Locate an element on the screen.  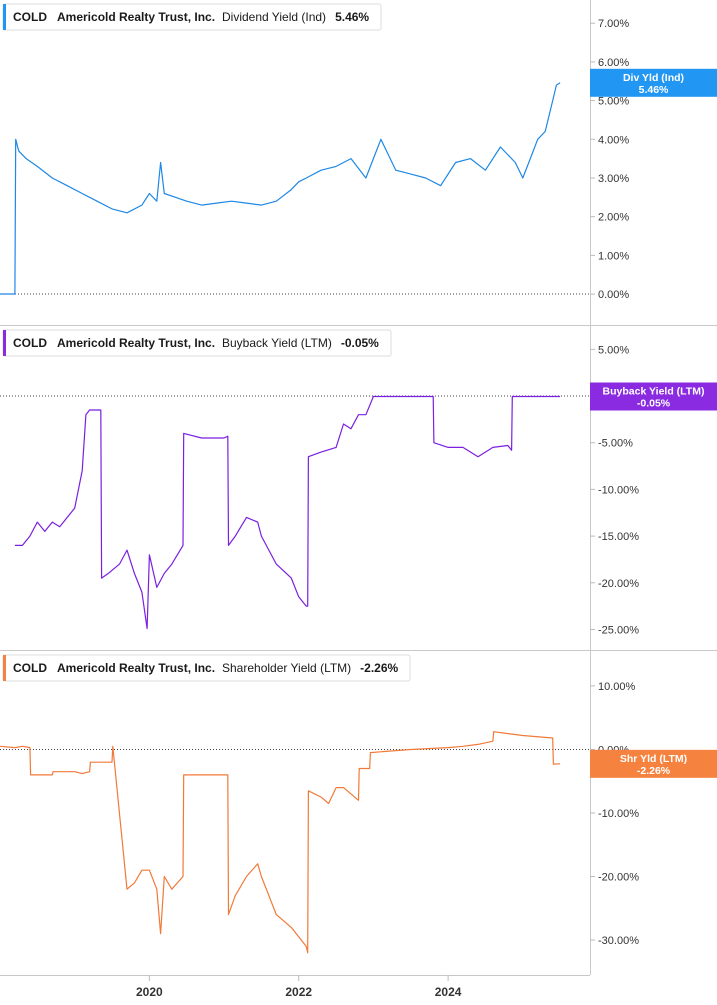
y-tick-label: -30.00% is located at coordinates (618, 941).